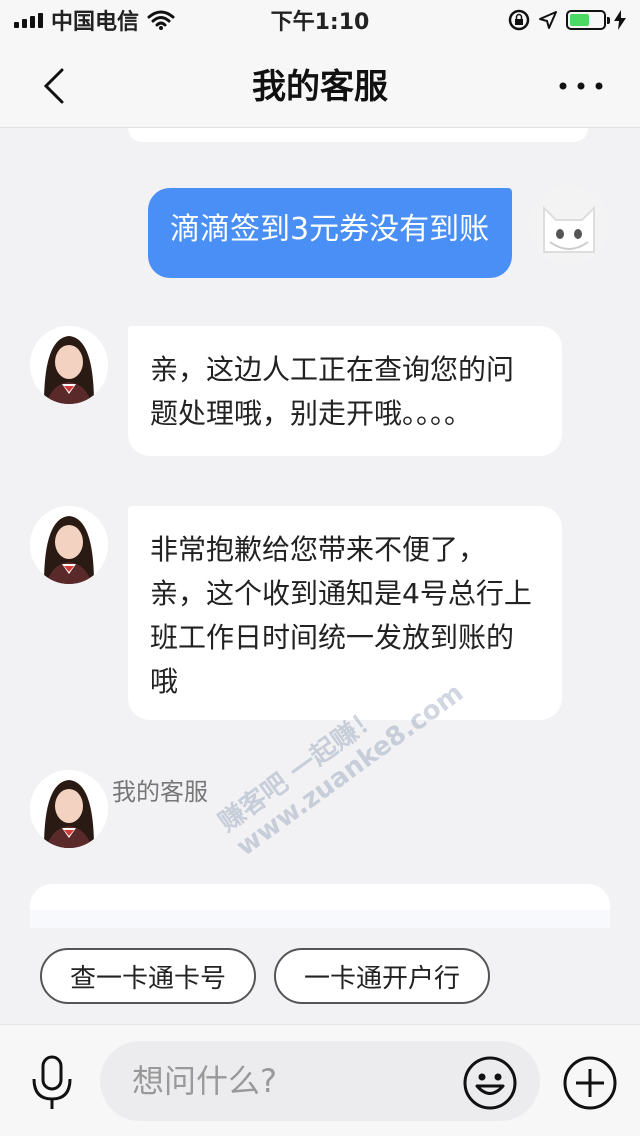  Describe the element at coordinates (330, 229) in the screenshot. I see `user-message-text: 滴滴签到3元券没有到账` at that location.